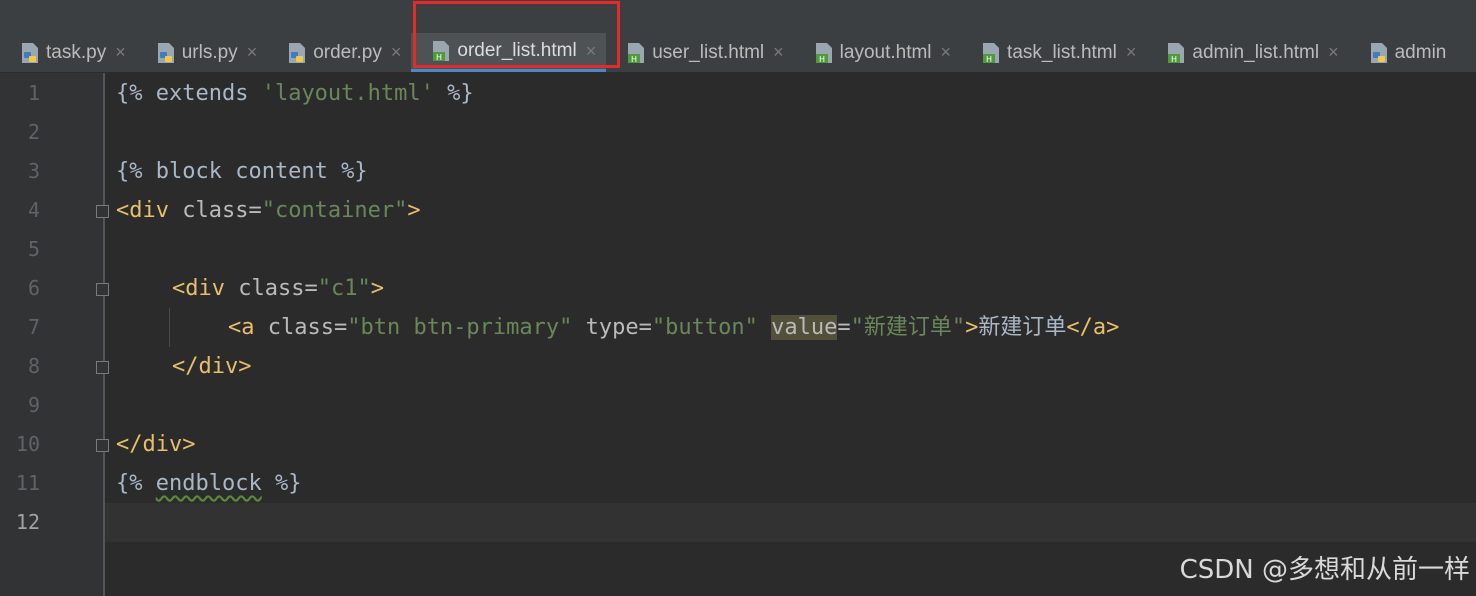  What do you see at coordinates (804, 327) in the screenshot?
I see `code-token-attr-highlighted: value` at bounding box center [804, 327].